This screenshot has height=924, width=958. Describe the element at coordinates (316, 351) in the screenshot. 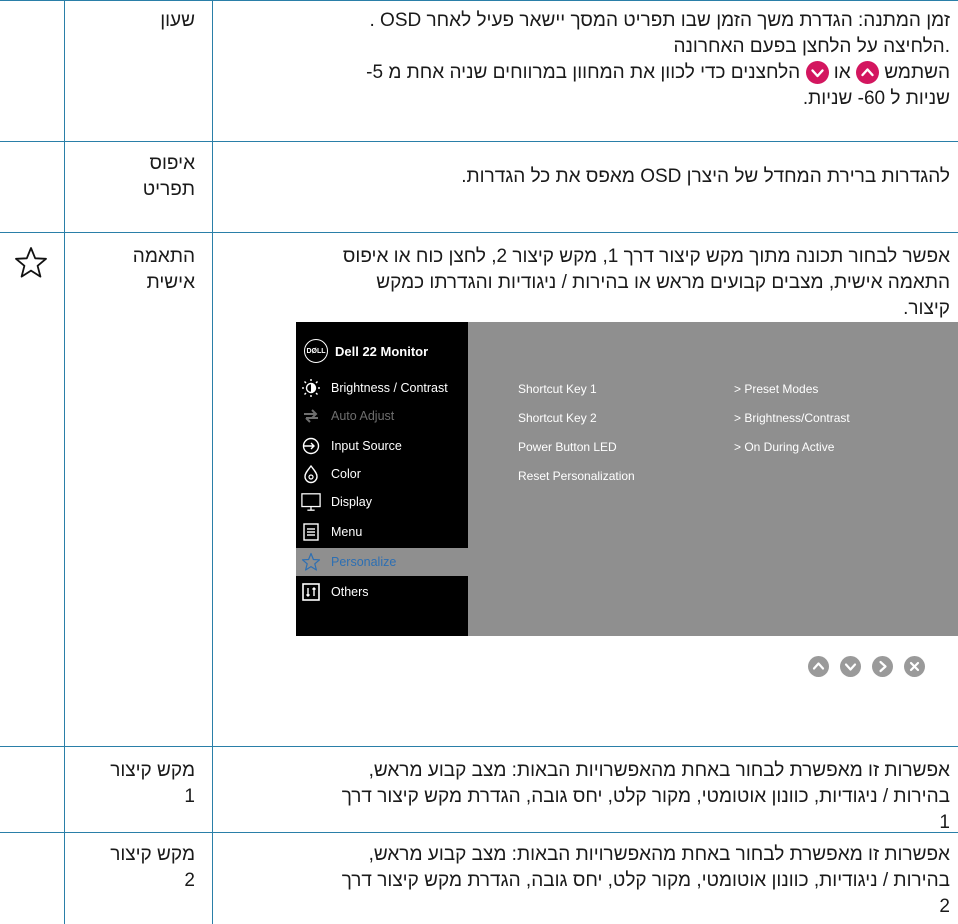

I see `dell-logo: DØLL` at that location.